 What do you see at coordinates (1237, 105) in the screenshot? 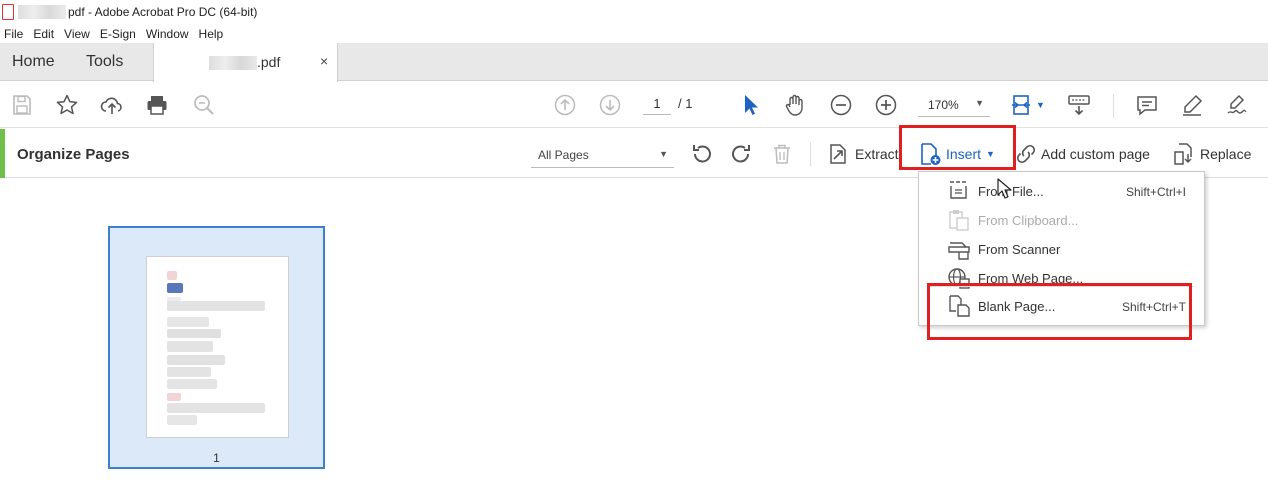
I see `sign-icon` at bounding box center [1237, 105].